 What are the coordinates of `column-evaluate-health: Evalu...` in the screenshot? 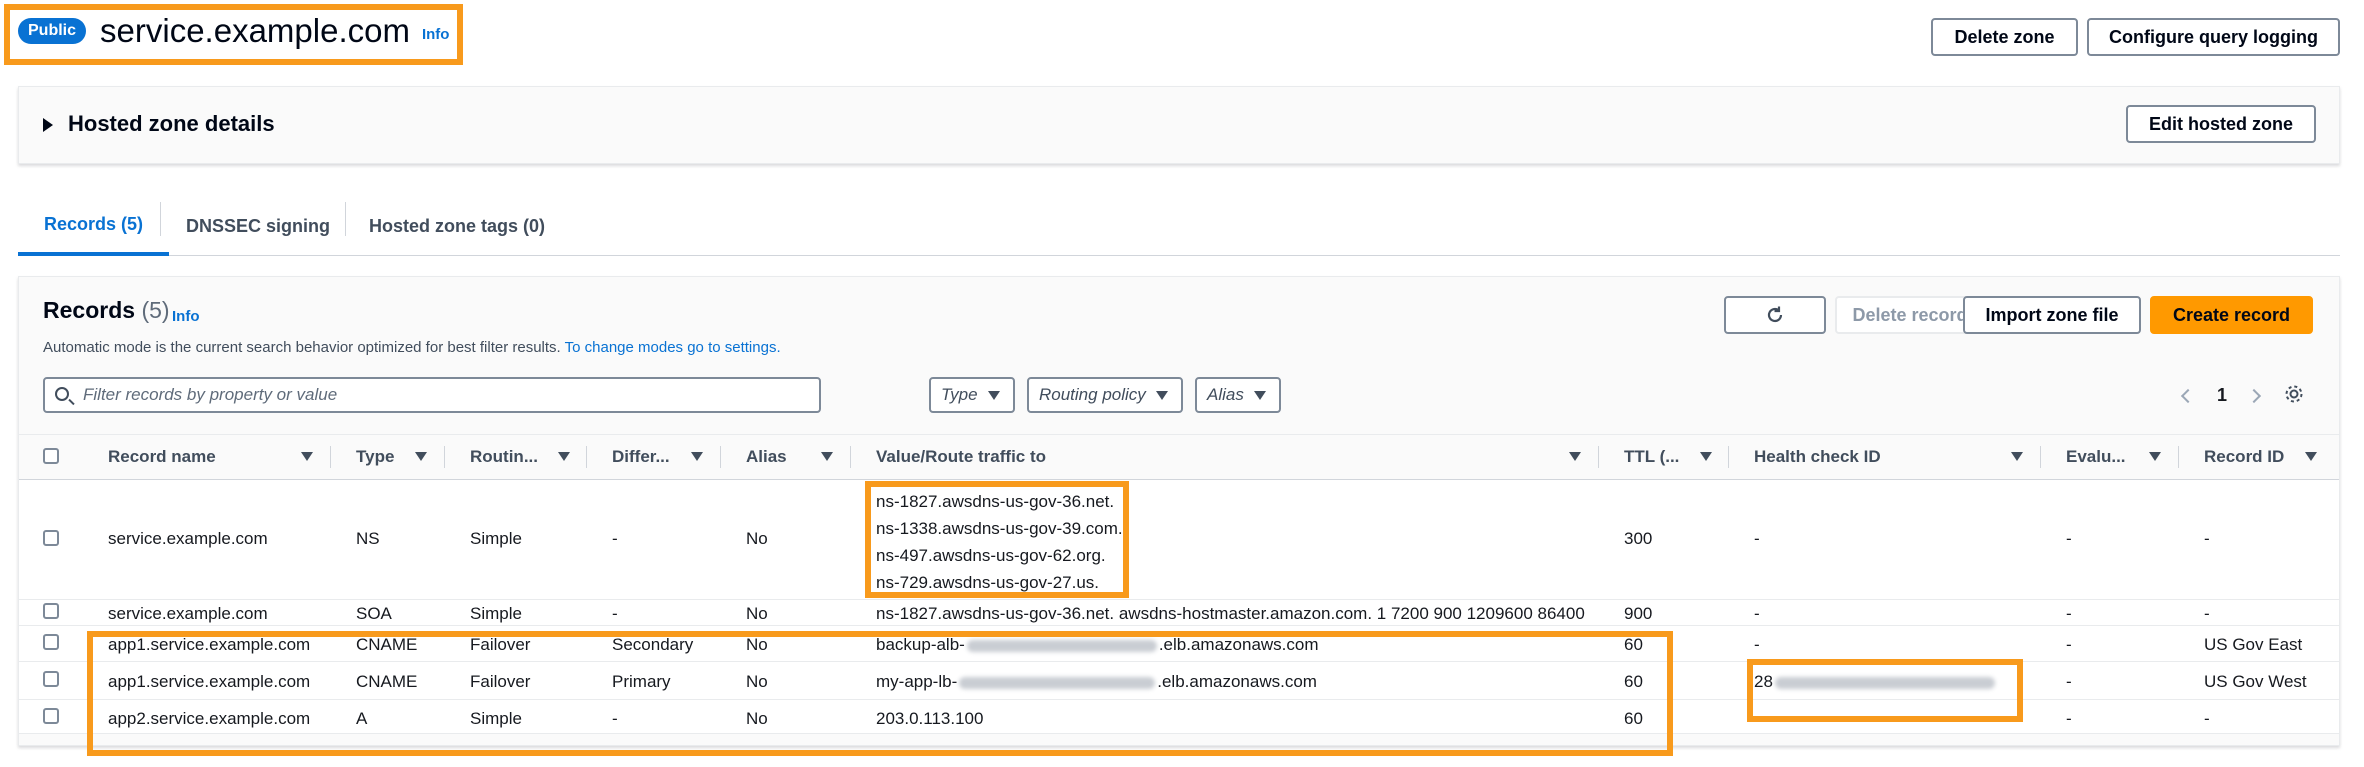 It's located at (2096, 457).